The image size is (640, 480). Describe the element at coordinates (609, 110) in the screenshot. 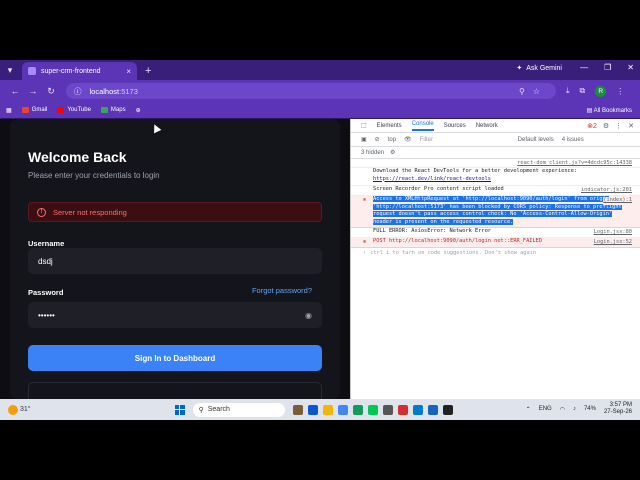

I see `all-bookmarks: ▤ All Bookmarks` at that location.